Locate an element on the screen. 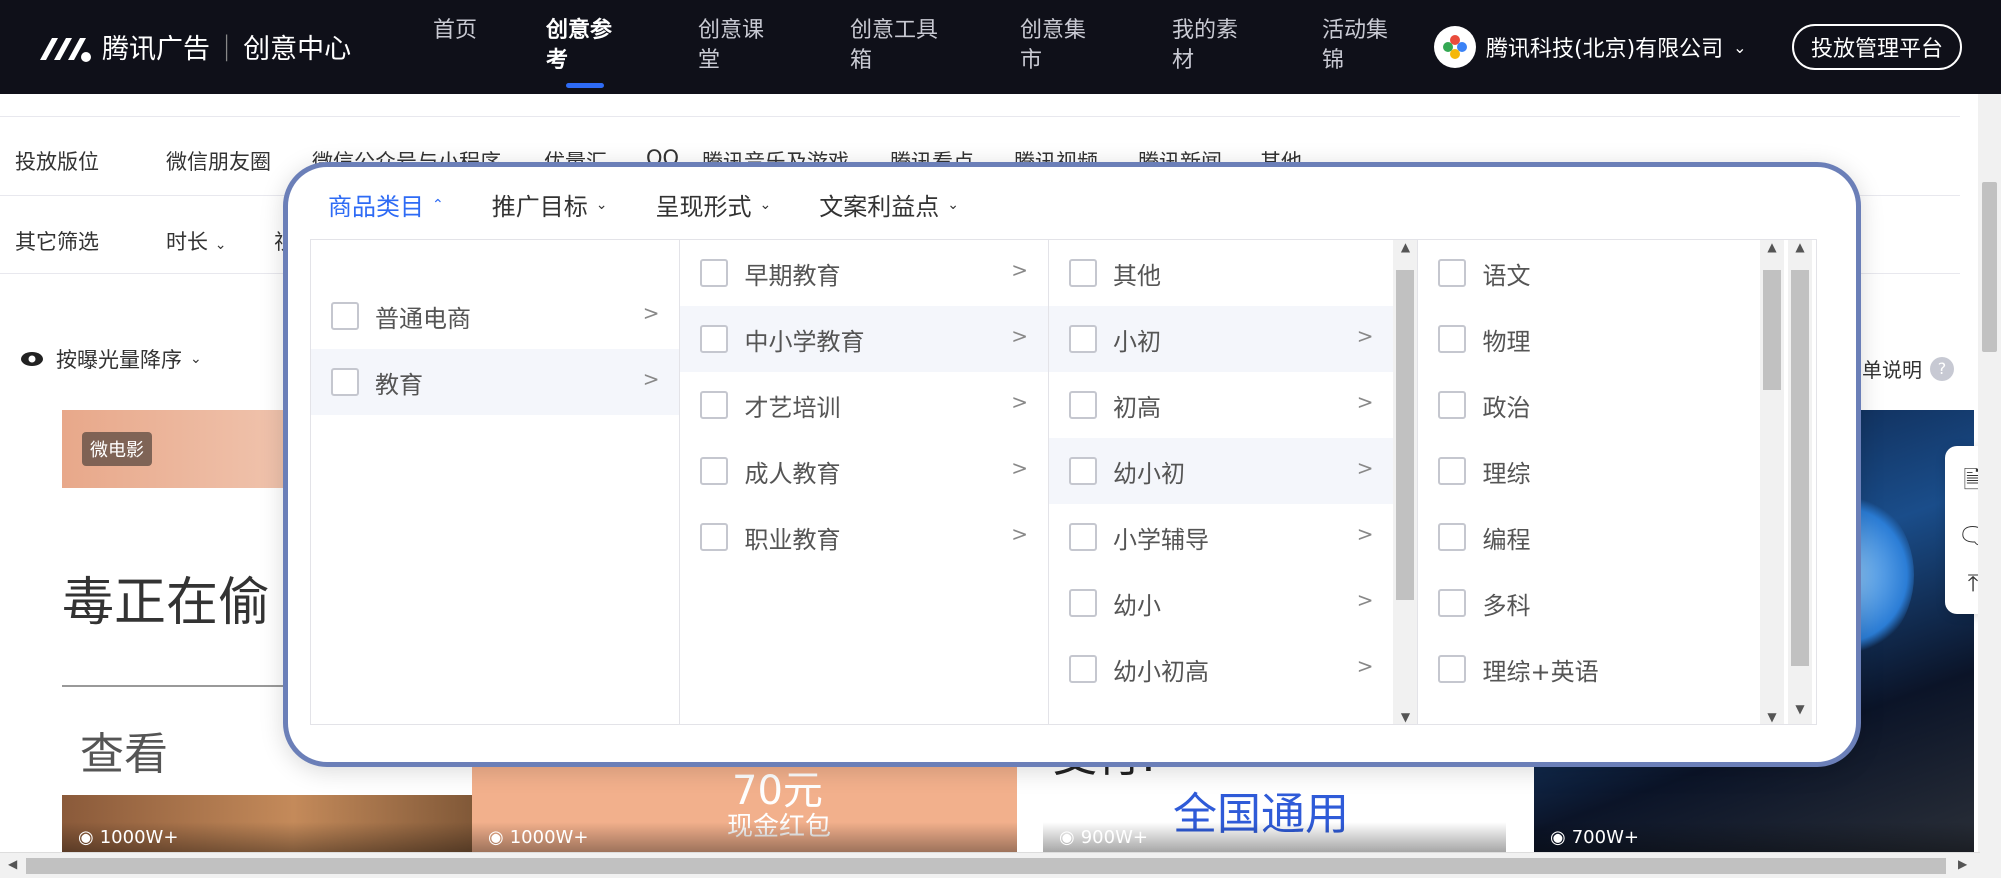 Image resolution: width=2001 pixels, height=878 pixels. option-label: 职业教育 is located at coordinates (792, 539).